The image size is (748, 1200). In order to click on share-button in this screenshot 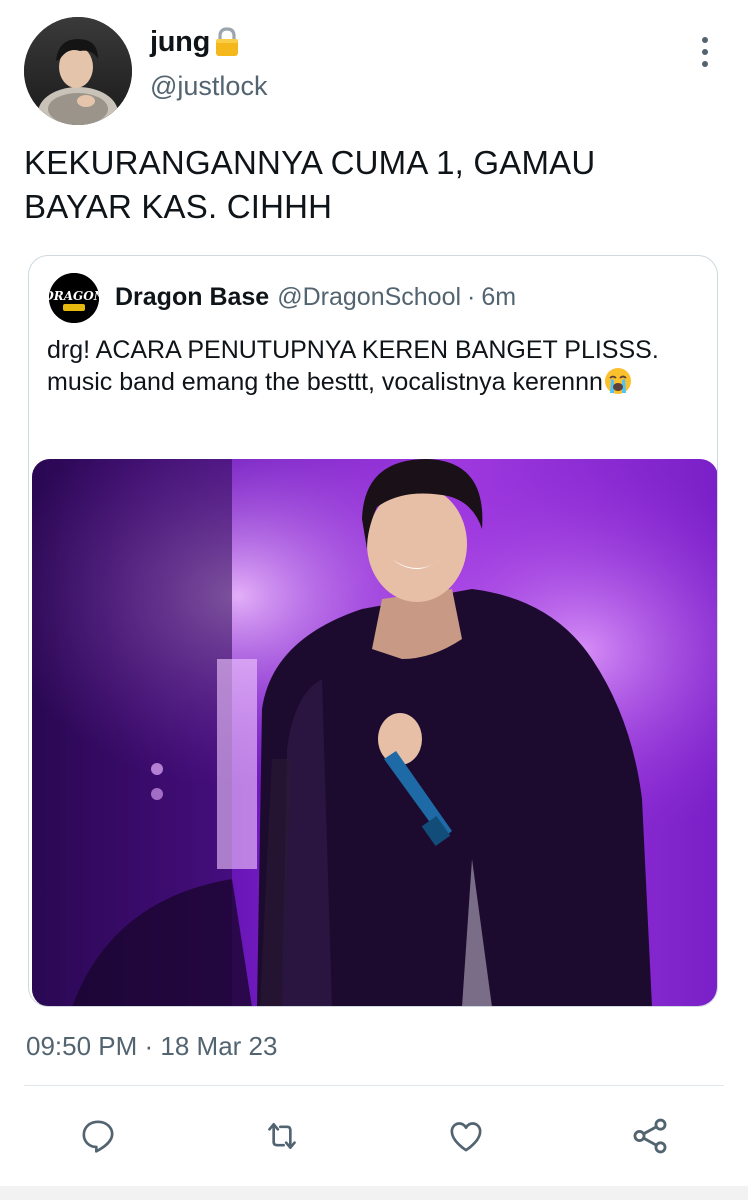, I will do `click(650, 1136)`.